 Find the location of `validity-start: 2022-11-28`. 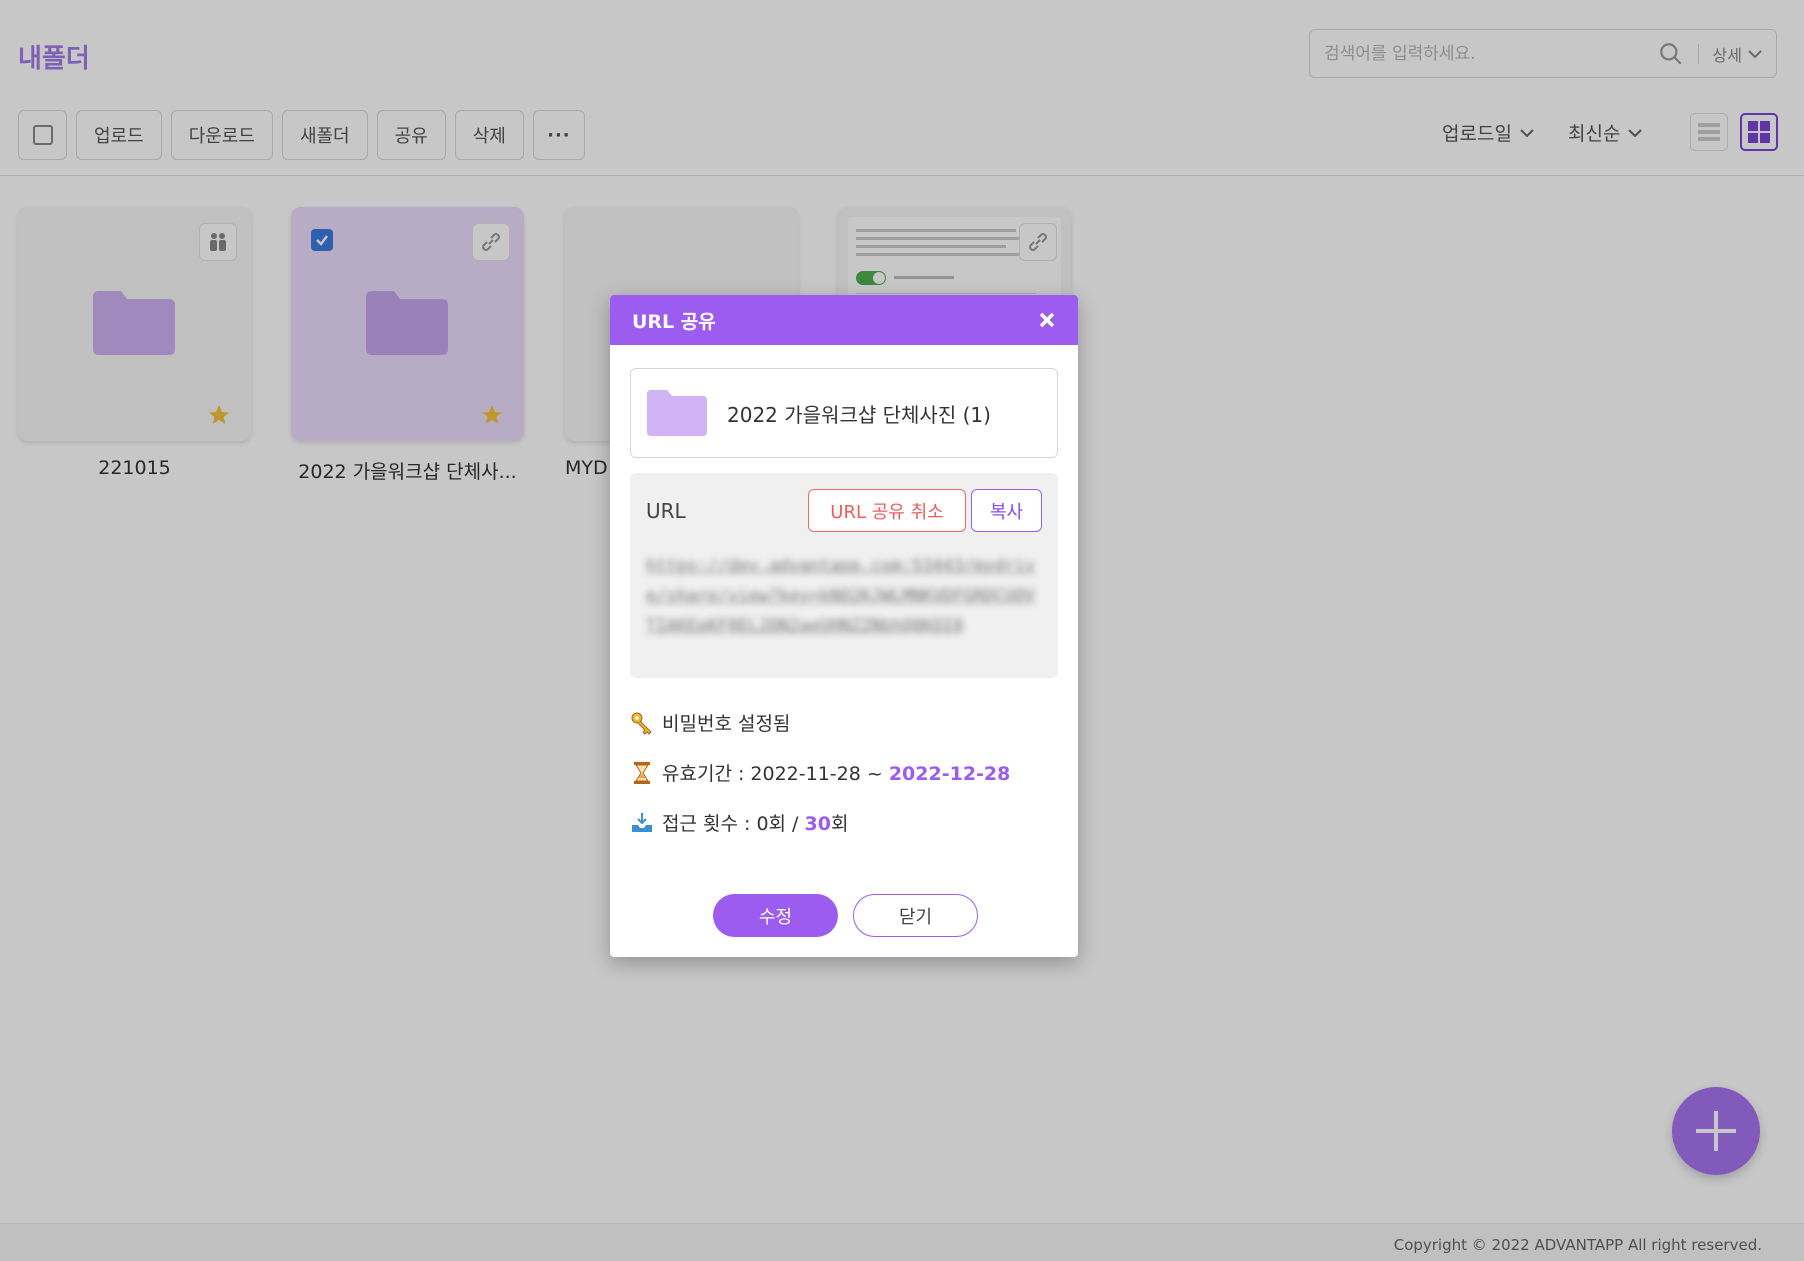

validity-start: 2022-11-28 is located at coordinates (805, 774).